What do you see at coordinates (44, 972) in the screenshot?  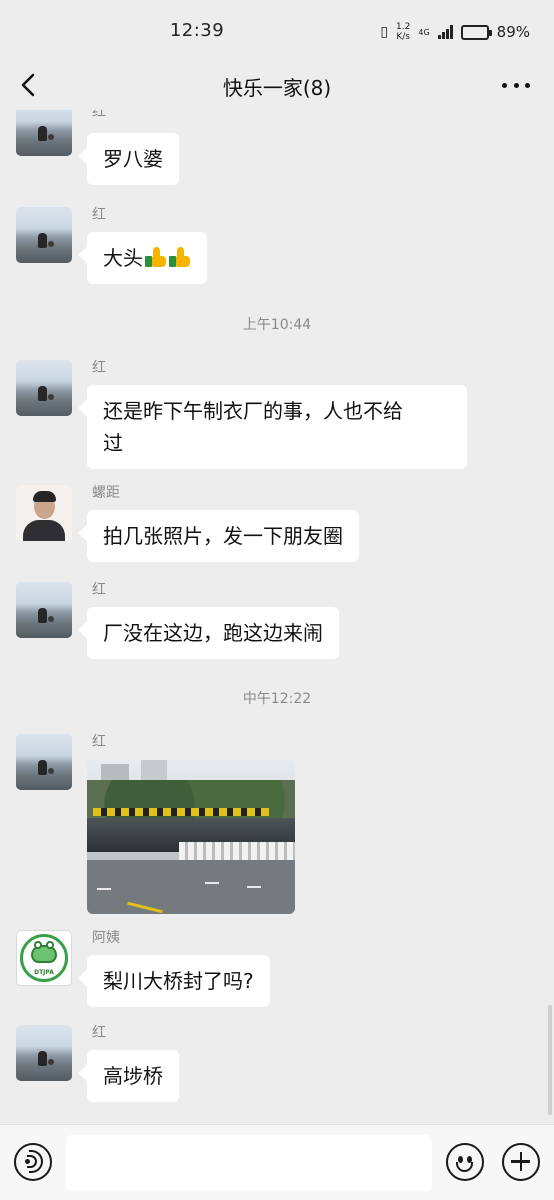 I see `avatar-logo-text: DTJPA` at bounding box center [44, 972].